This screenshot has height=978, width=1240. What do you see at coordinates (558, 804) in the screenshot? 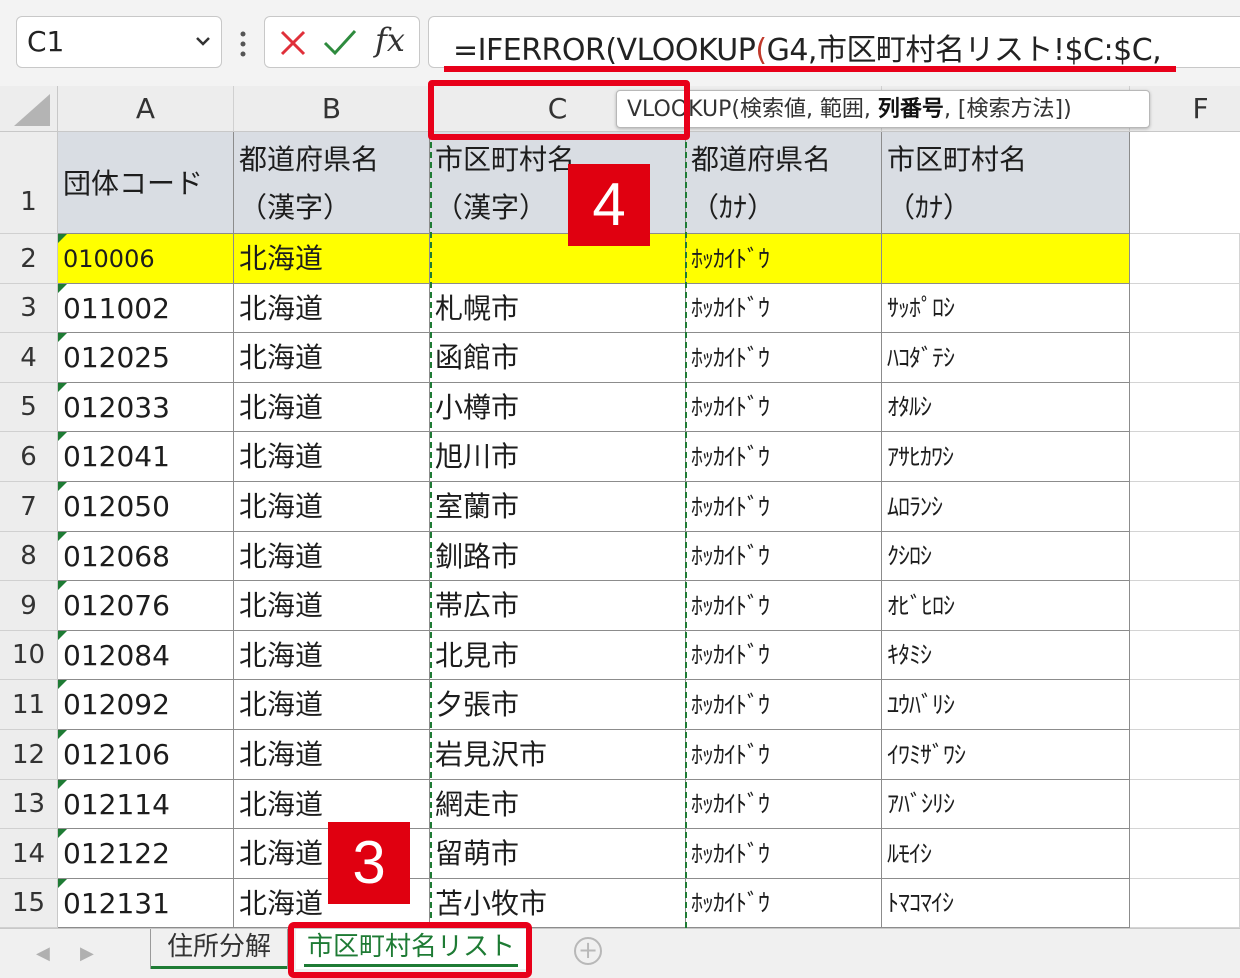
I see `city-cell: 網走市` at bounding box center [558, 804].